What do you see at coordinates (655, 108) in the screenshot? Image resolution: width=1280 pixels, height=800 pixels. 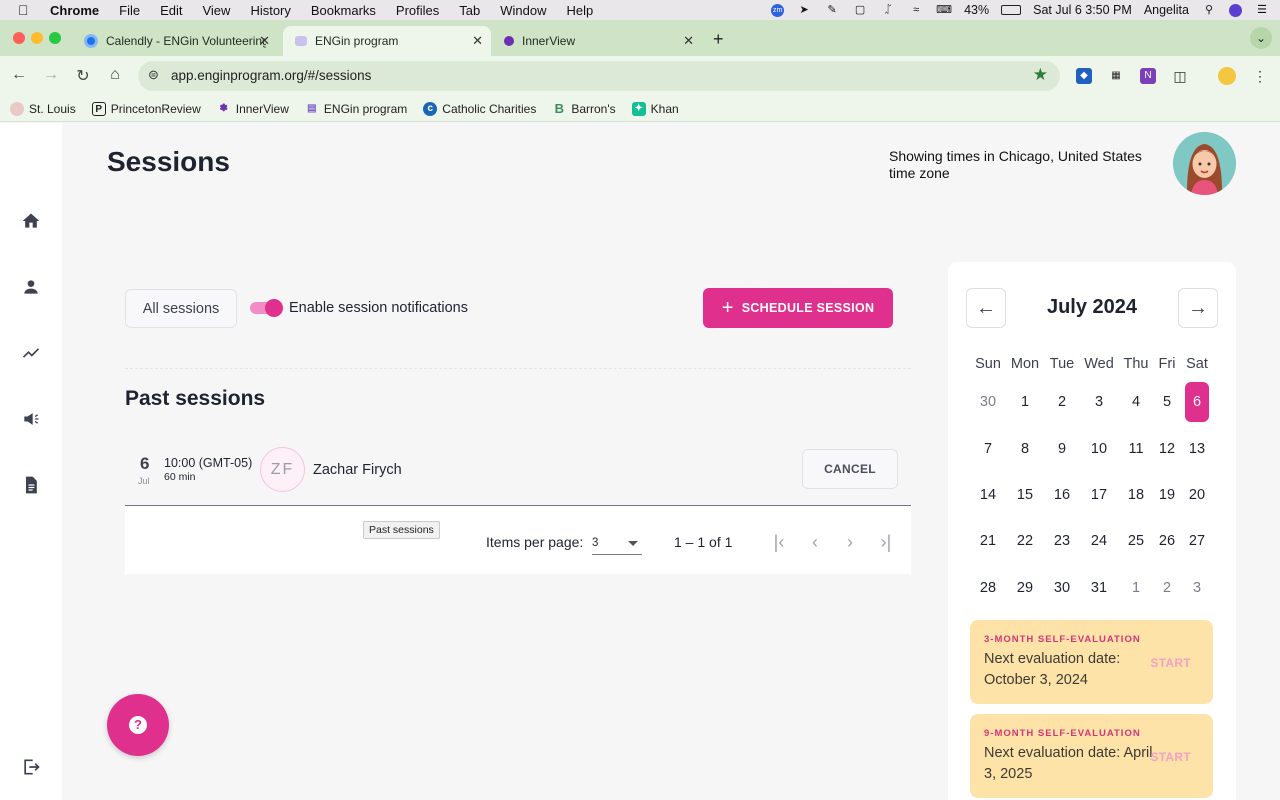 I see `bookmark-khan: ✦ Khan` at bounding box center [655, 108].